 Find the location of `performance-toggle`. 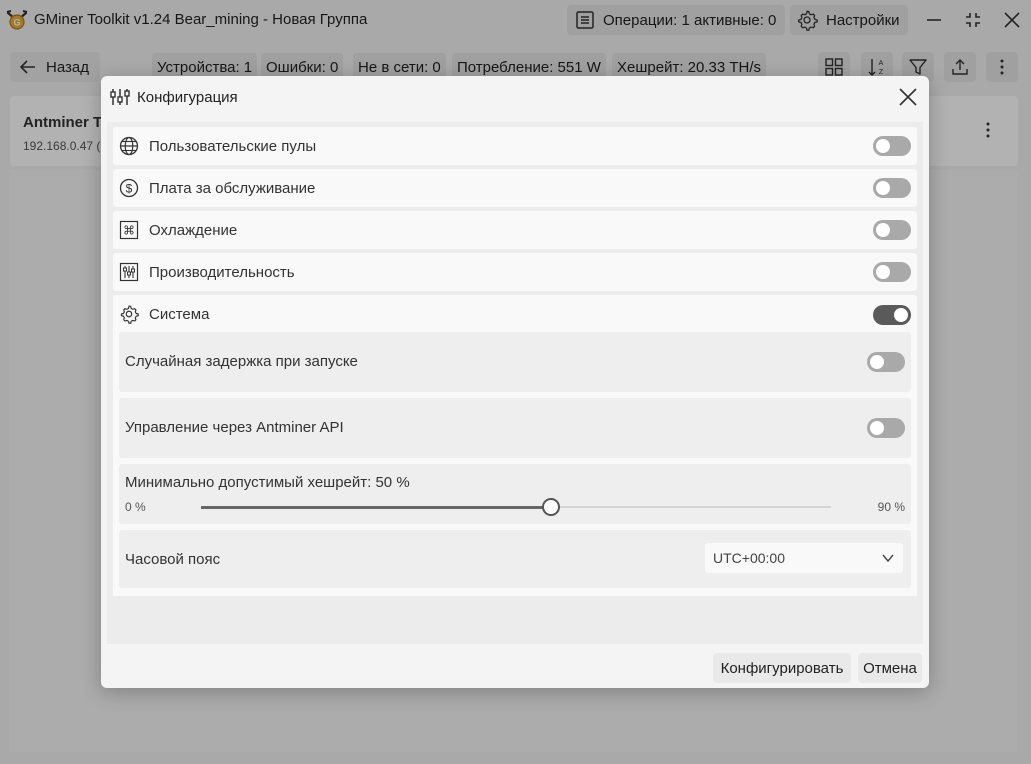

performance-toggle is located at coordinates (892, 272).